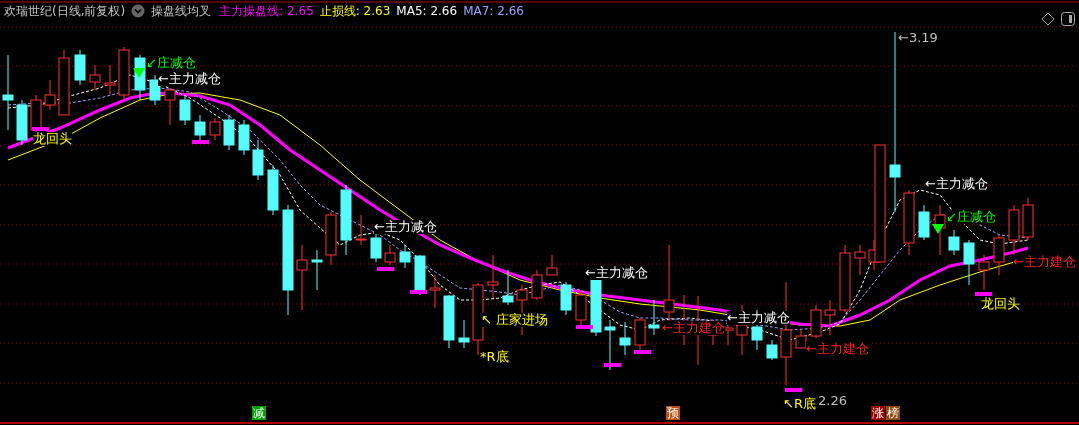 Image resolution: width=1079 pixels, height=425 pixels. What do you see at coordinates (673, 413) in the screenshot?
I see `signal-marker: 预` at bounding box center [673, 413].